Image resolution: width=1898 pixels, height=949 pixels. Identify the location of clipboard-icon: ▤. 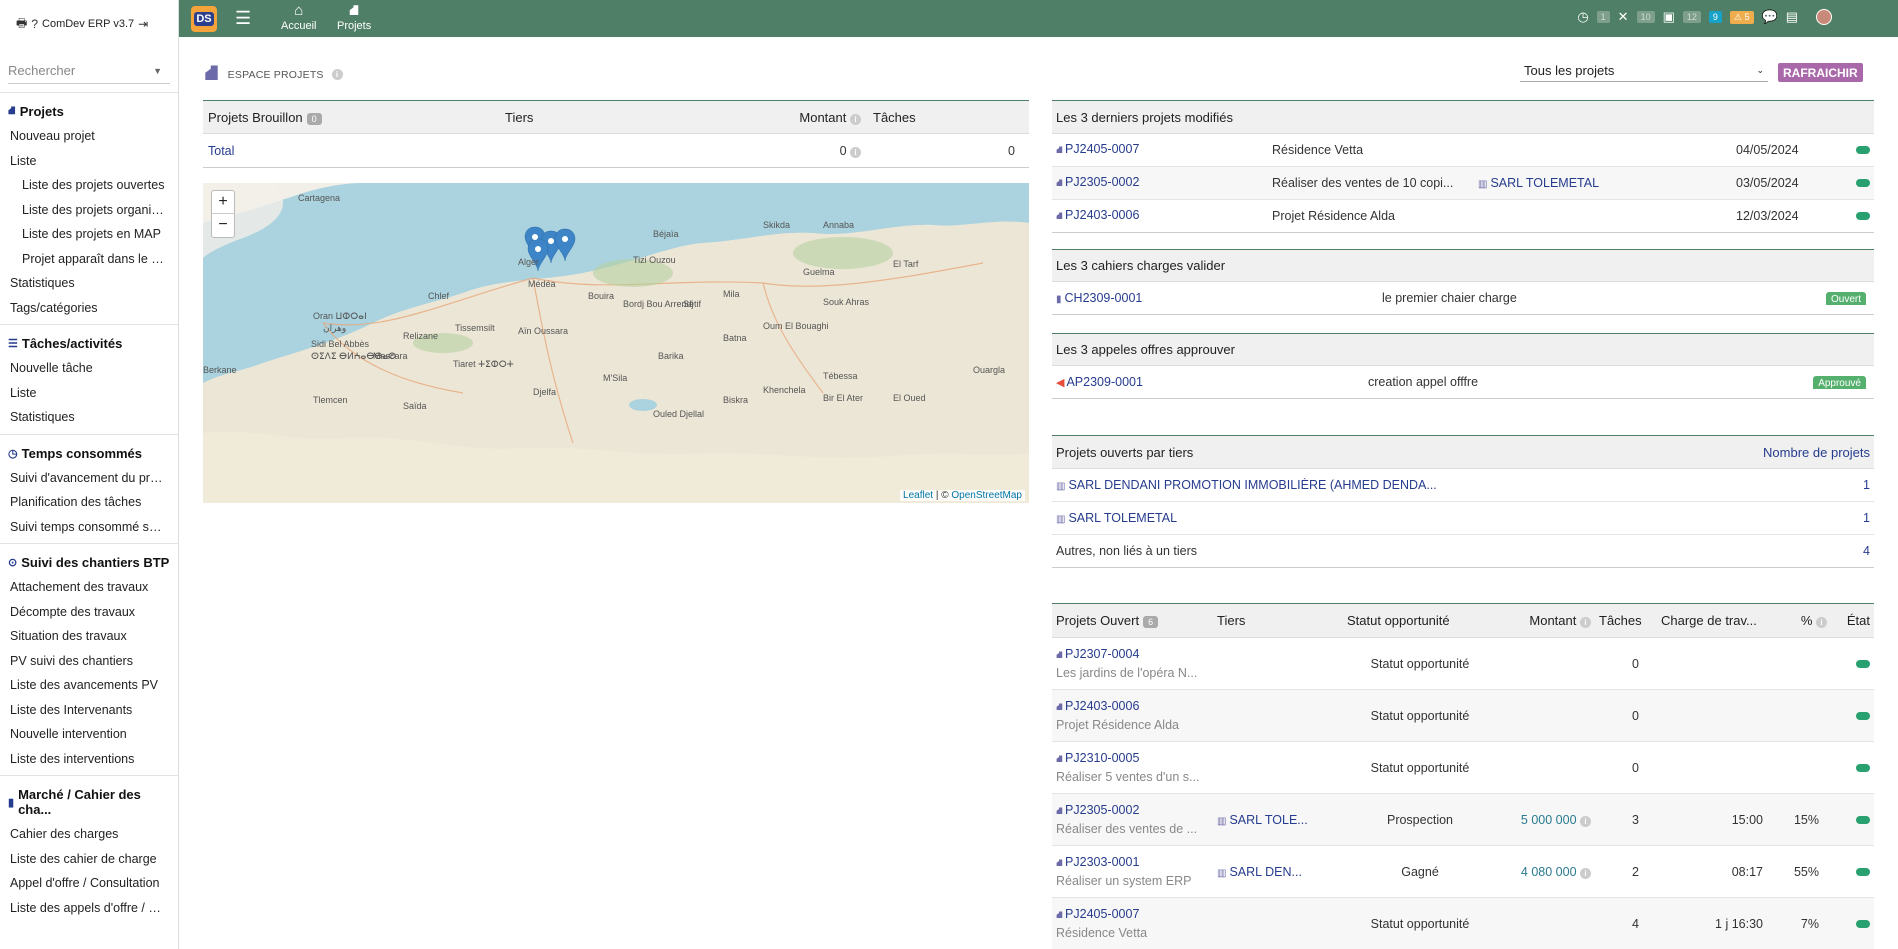
(1792, 17).